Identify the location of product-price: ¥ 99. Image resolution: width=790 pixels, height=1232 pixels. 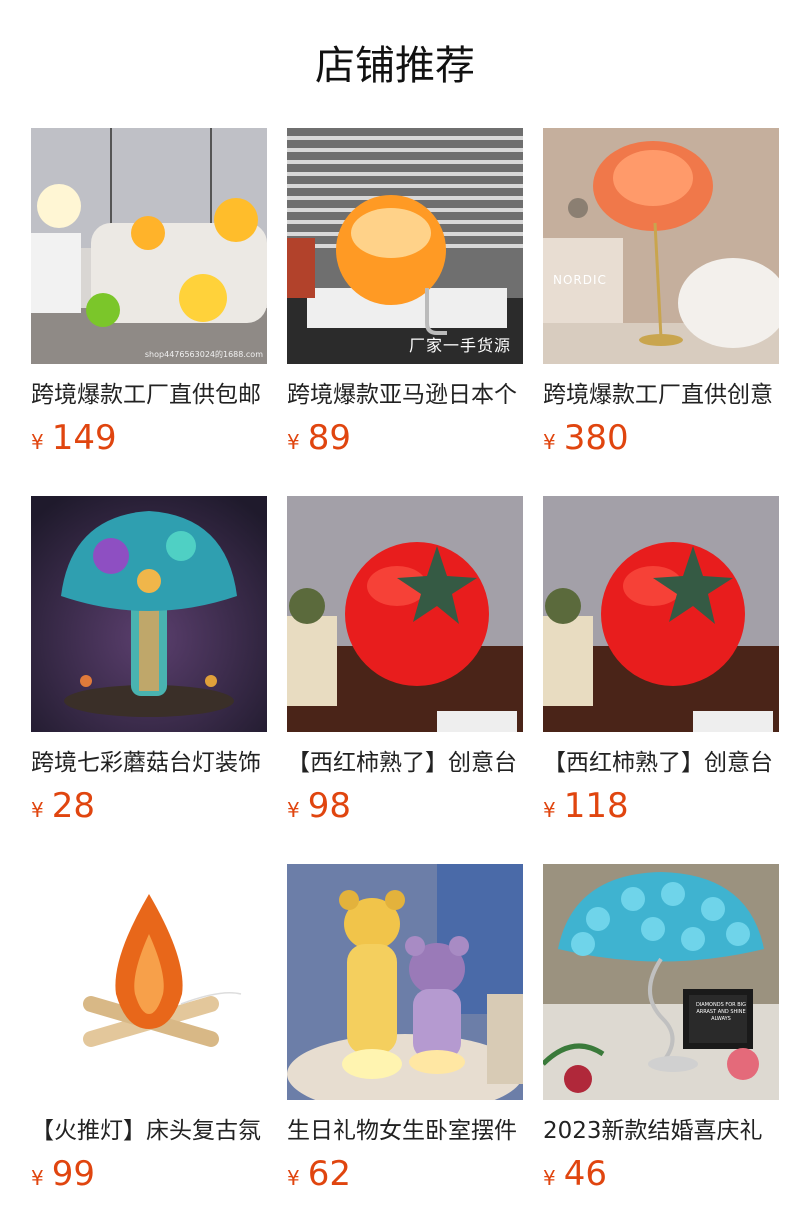
(149, 1174).